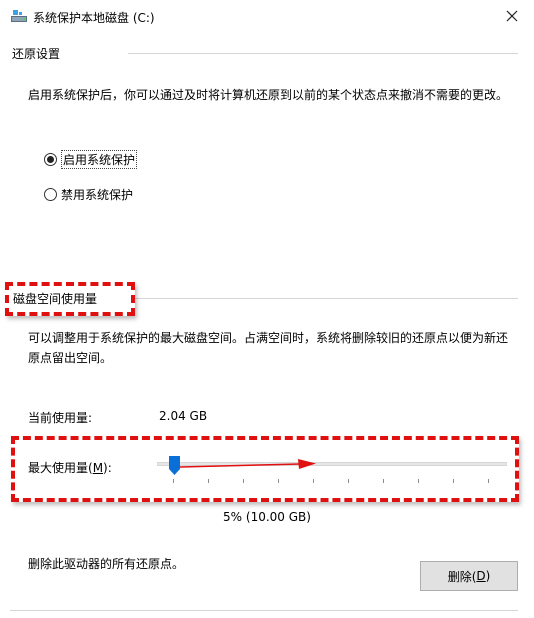 The height and width of the screenshot is (618, 534). What do you see at coordinates (97, 195) in the screenshot?
I see `disable-protection-label: 禁用系统保护` at bounding box center [97, 195].